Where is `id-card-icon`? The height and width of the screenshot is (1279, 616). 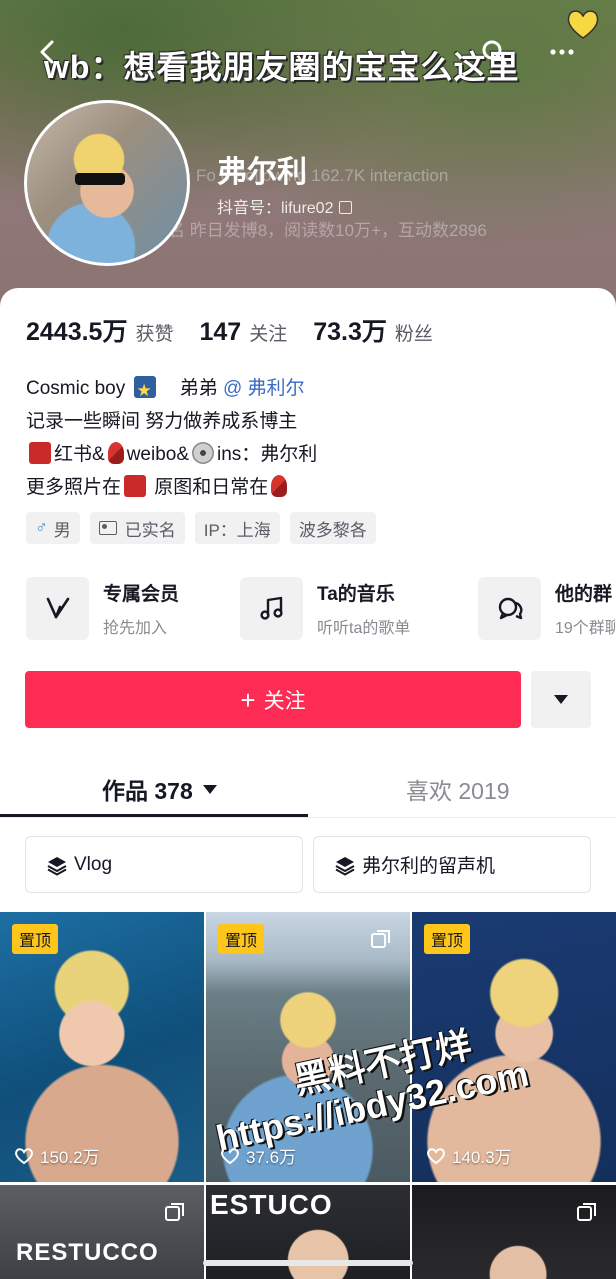 id-card-icon is located at coordinates (107, 528).